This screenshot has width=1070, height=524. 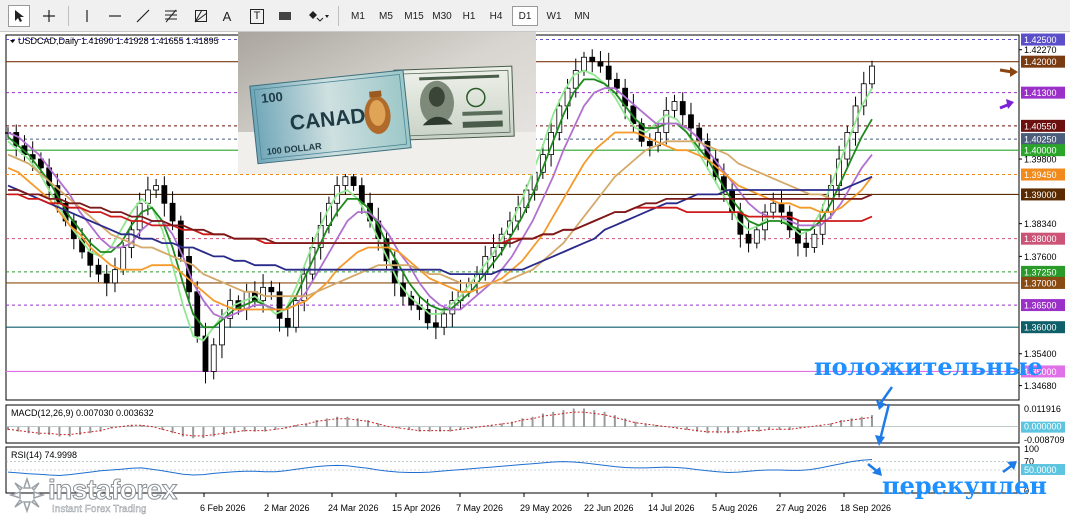 I want to click on timeframe-w1: W1, so click(x=554, y=16).